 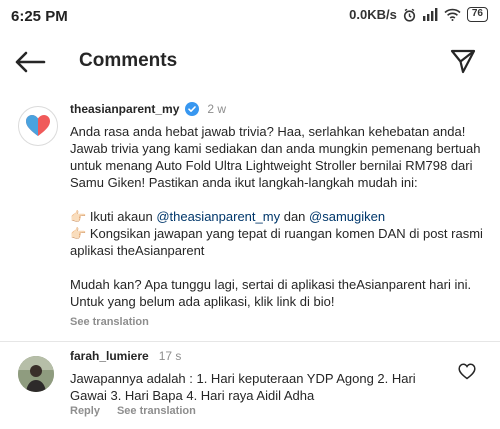 I want to click on verified-badge-icon, so click(x=192, y=109).